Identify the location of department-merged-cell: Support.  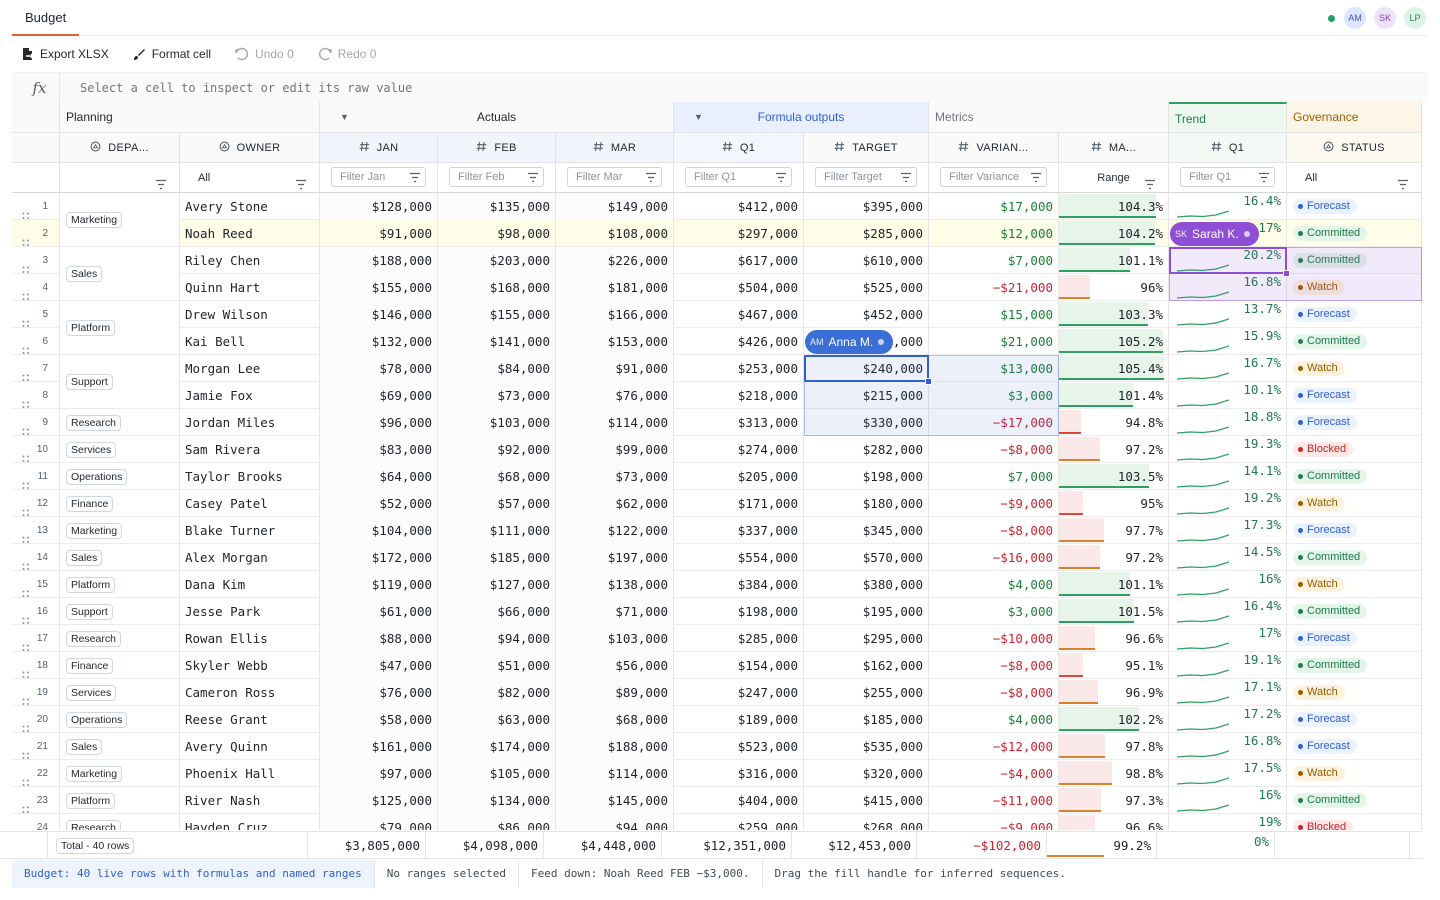
(120, 382).